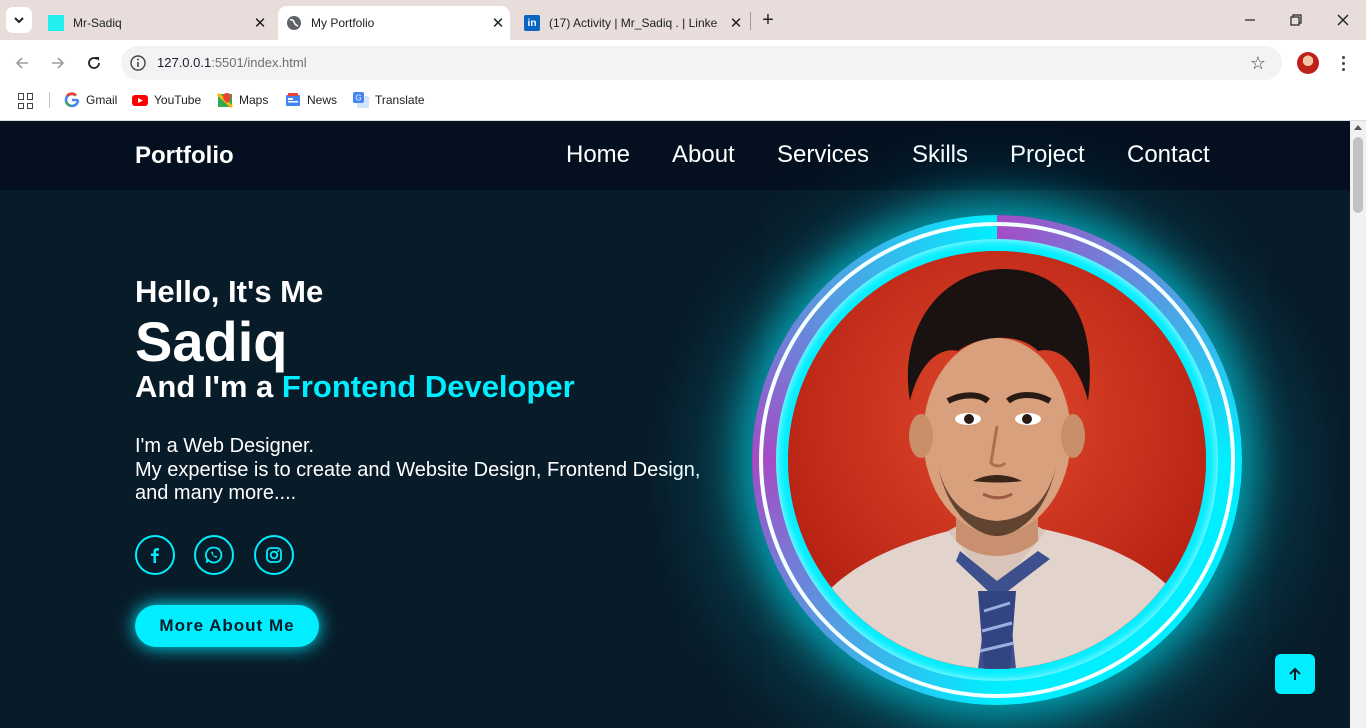 The width and height of the screenshot is (1366, 728). Describe the element at coordinates (683, 103) in the screenshot. I see `bookmarks-bar` at that location.